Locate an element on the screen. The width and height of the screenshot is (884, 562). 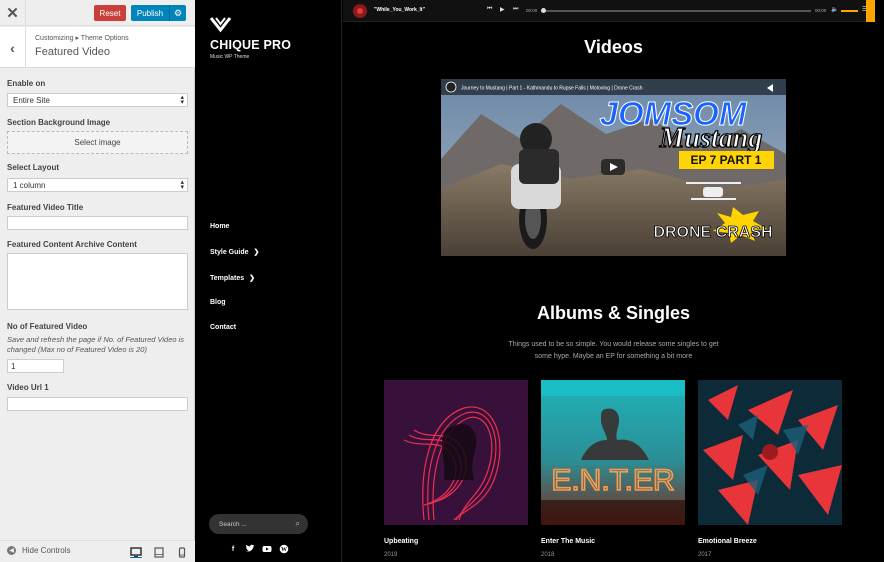
layout-select: 1 column ▴ ▾ is located at coordinates (97, 185).